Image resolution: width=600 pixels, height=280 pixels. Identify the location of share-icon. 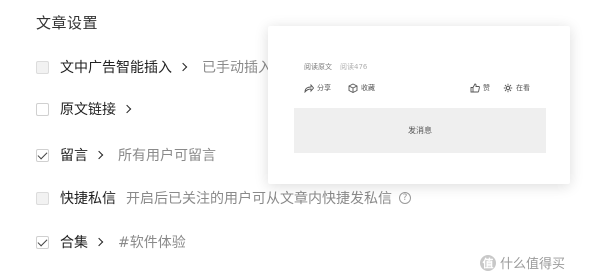
(309, 88).